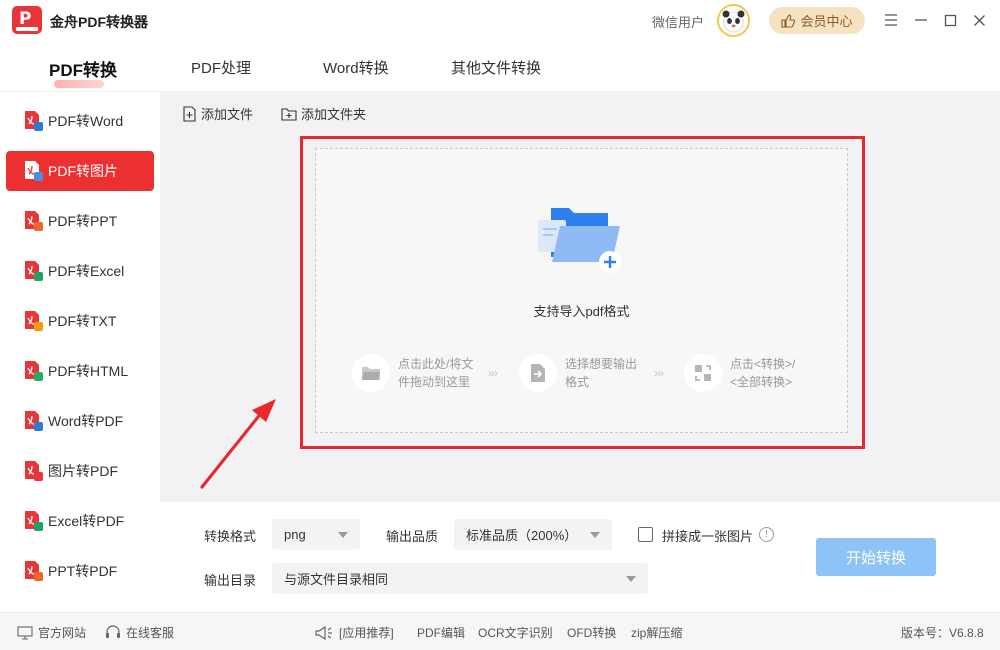 This screenshot has height=650, width=1000. Describe the element at coordinates (230, 536) in the screenshot. I see `format-label: 转换格式` at that location.